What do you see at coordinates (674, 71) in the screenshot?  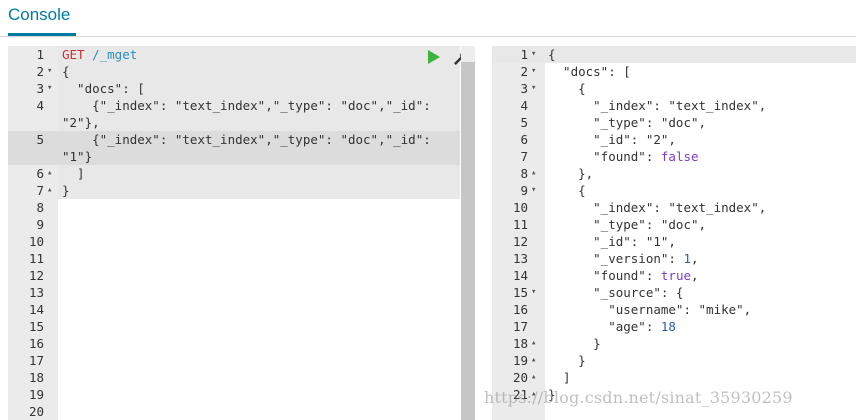 I see `response-line: 2 ▾ "docs": [` at bounding box center [674, 71].